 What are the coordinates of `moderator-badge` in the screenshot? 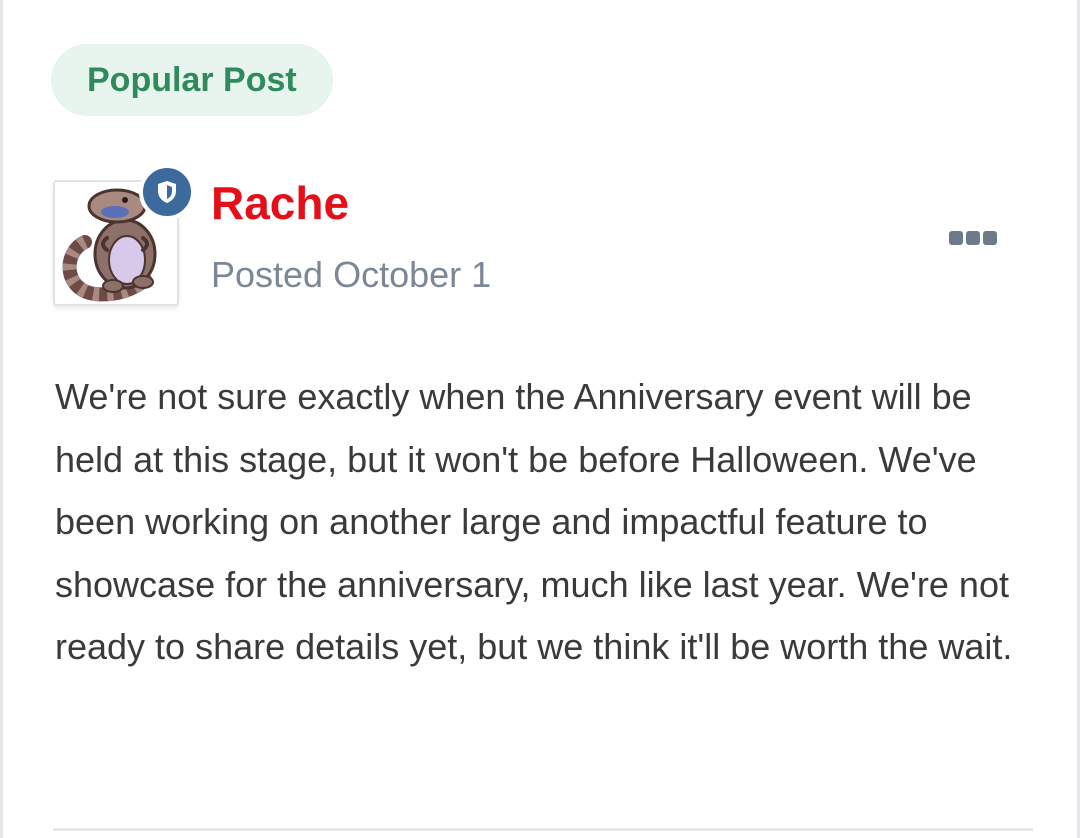 It's located at (167, 192).